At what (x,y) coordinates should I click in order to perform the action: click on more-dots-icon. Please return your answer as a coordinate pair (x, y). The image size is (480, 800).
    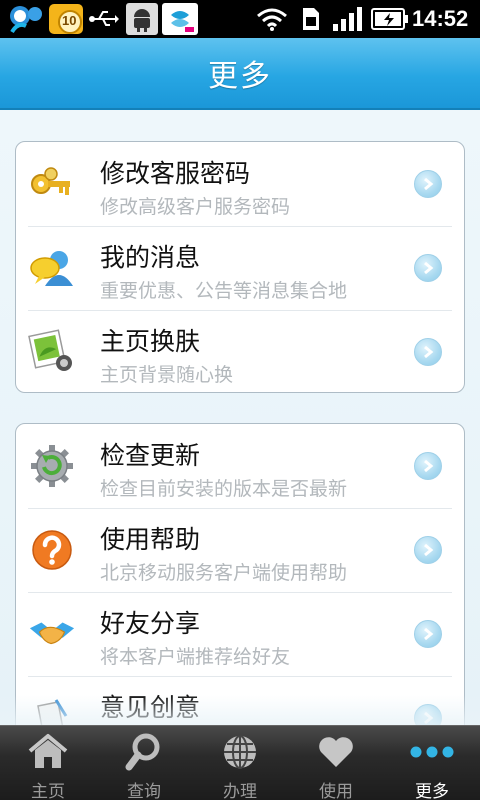
    Looking at the image, I should click on (432, 752).